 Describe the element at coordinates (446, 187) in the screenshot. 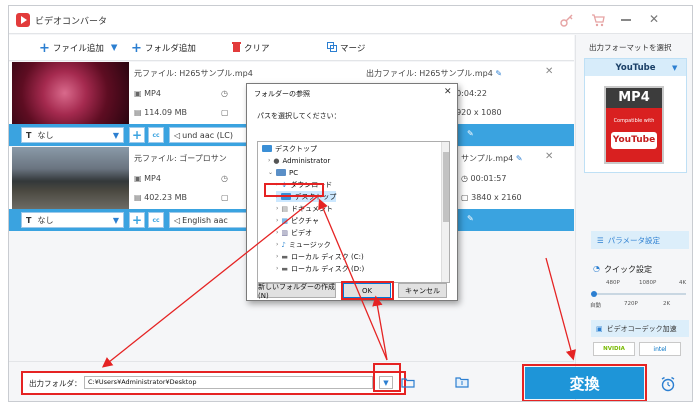

I see `tree-scrollbar-thumb` at that location.